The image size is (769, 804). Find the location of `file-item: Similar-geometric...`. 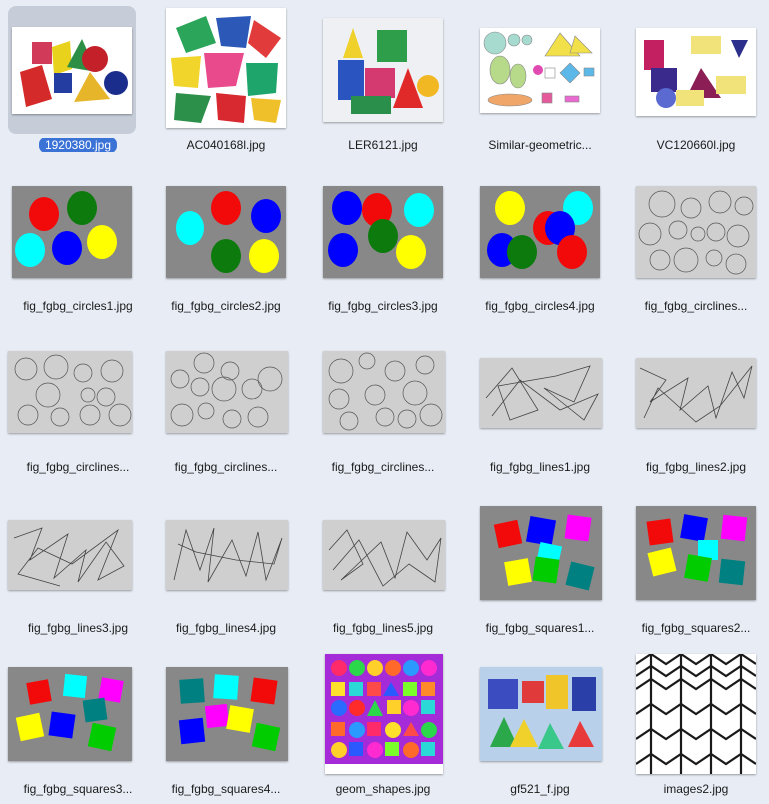

file-item: Similar-geometric... is located at coordinates (540, 80).